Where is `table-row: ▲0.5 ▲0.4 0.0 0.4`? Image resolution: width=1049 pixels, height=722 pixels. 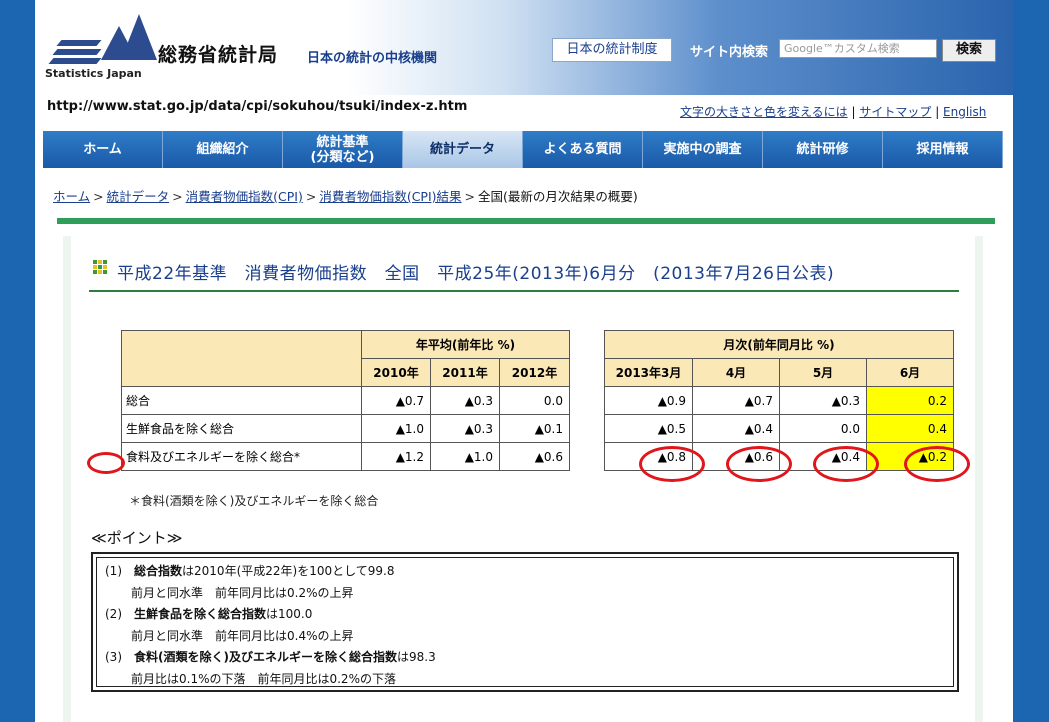 table-row: ▲0.5 ▲0.4 0.0 0.4 is located at coordinates (779, 428).